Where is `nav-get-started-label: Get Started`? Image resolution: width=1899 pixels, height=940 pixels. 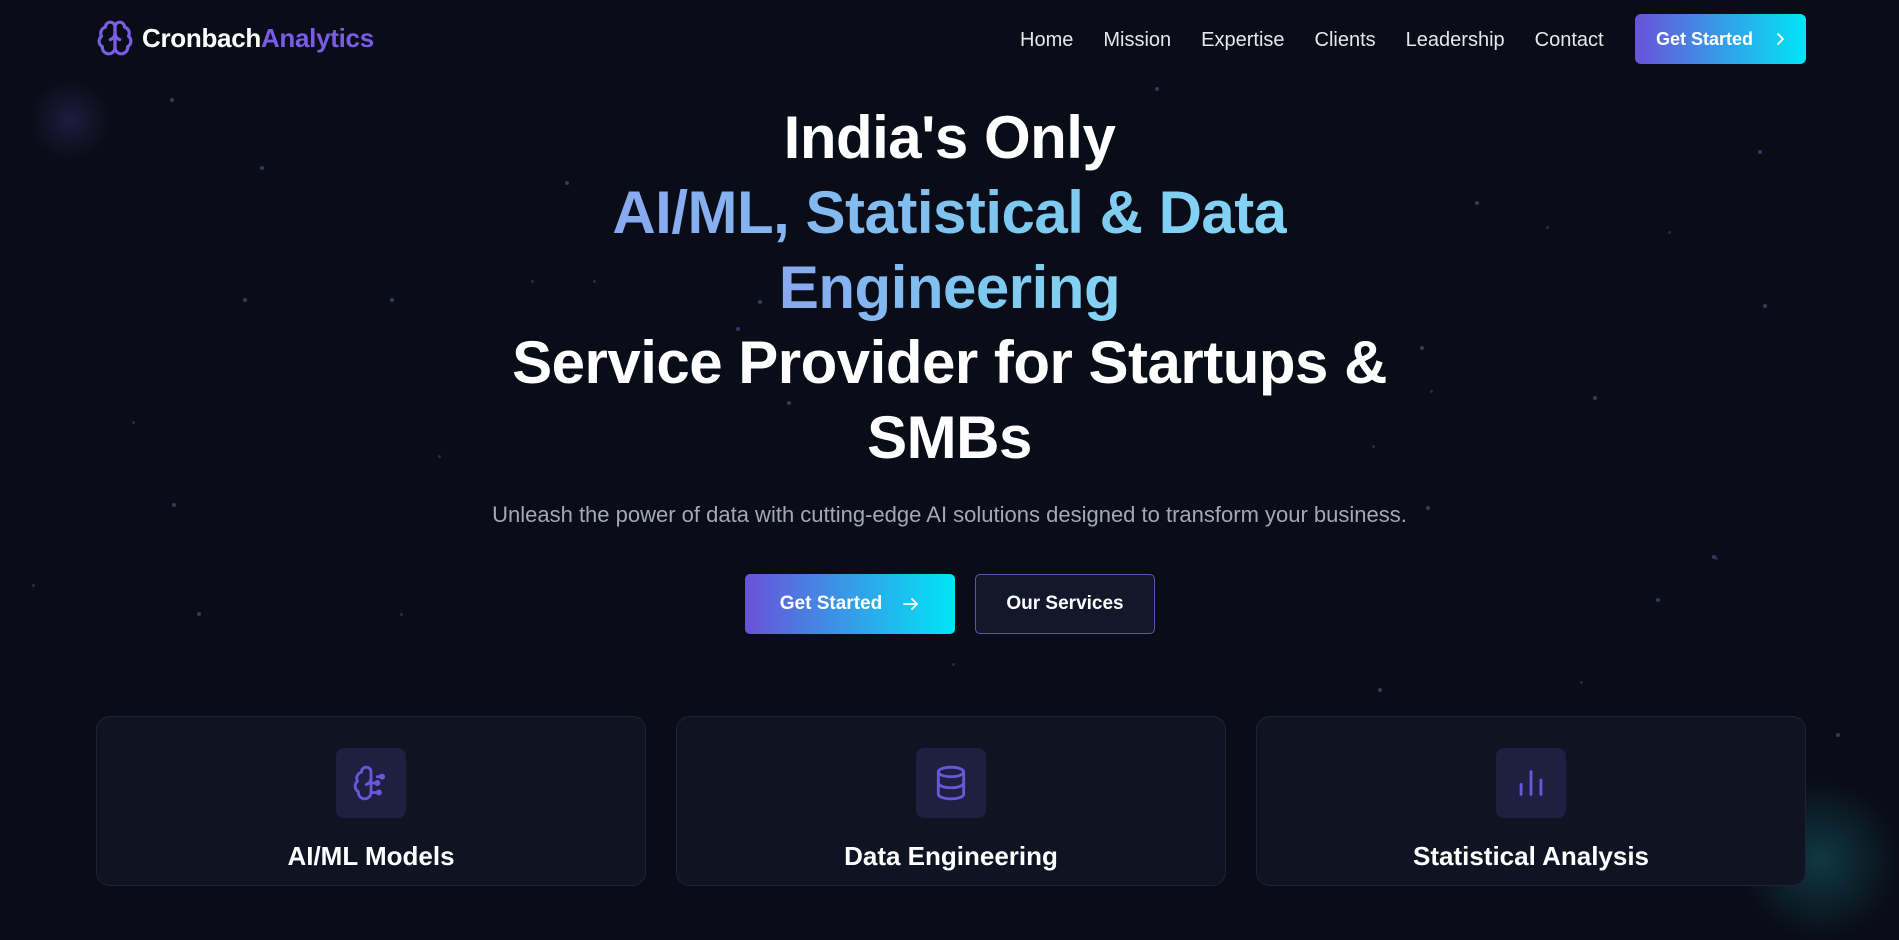 nav-get-started-label: Get Started is located at coordinates (1704, 38).